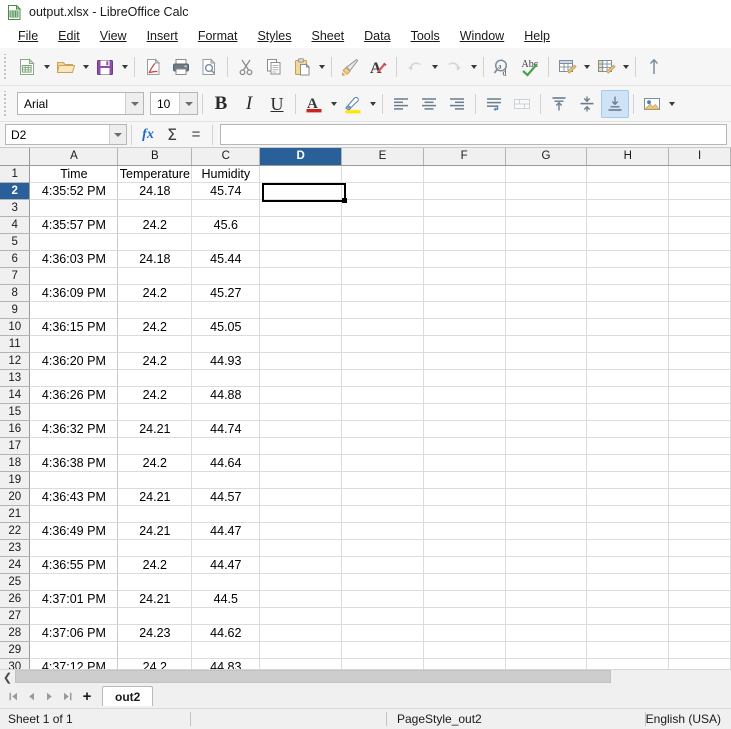 The width and height of the screenshot is (731, 729). Describe the element at coordinates (699, 463) in the screenshot. I see `cell-I18` at that location.